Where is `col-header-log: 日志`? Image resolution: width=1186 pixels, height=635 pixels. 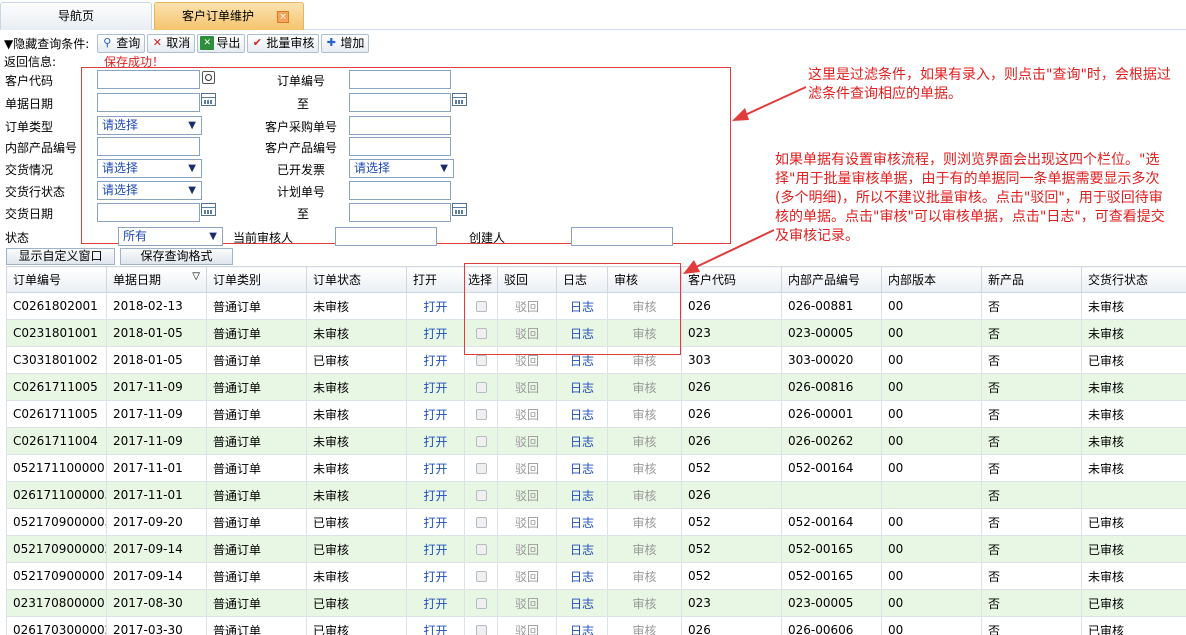 col-header-log: 日志 is located at coordinates (582, 279).